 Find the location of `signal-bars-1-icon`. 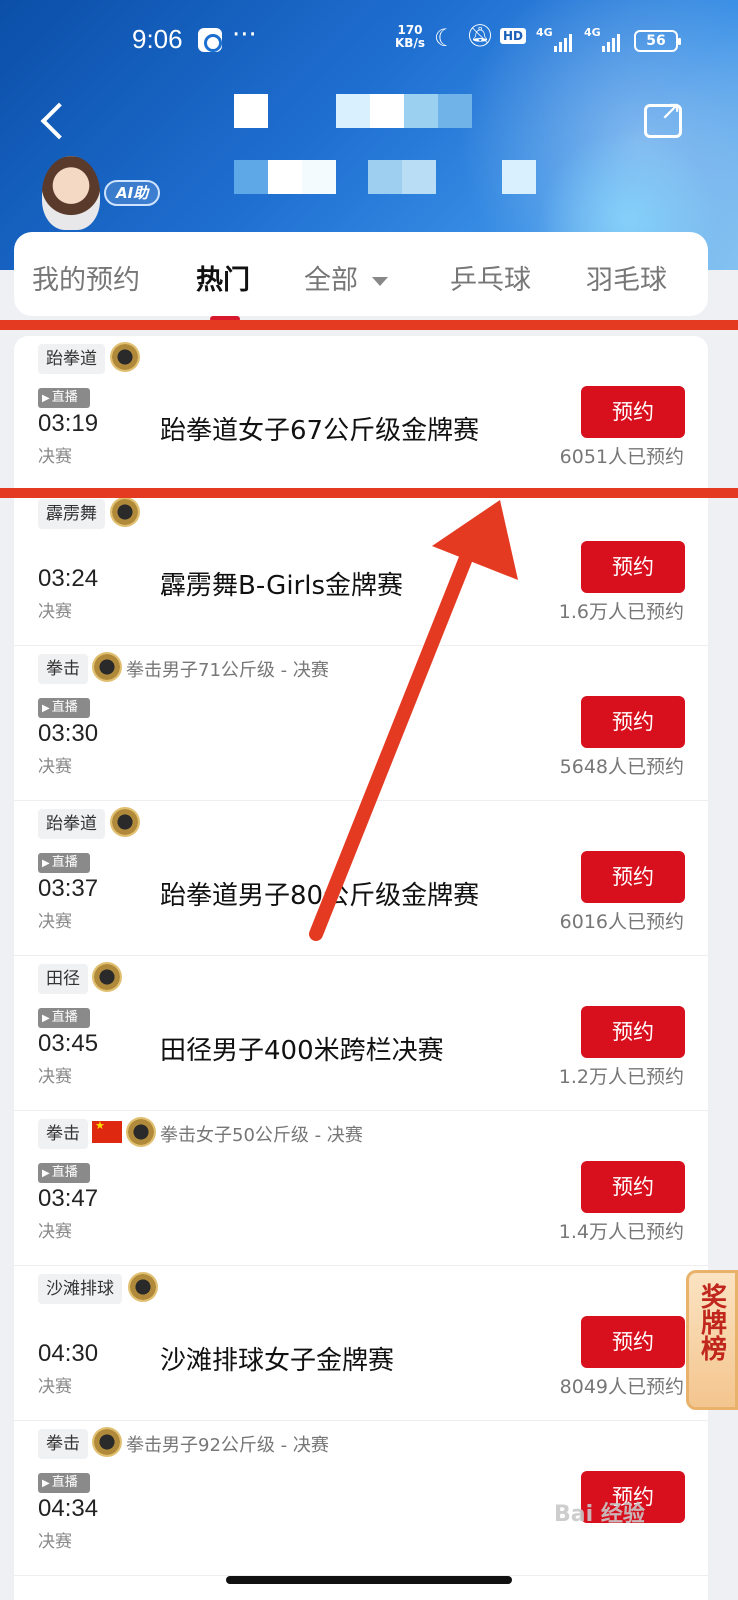

signal-bars-1-icon is located at coordinates (563, 42).